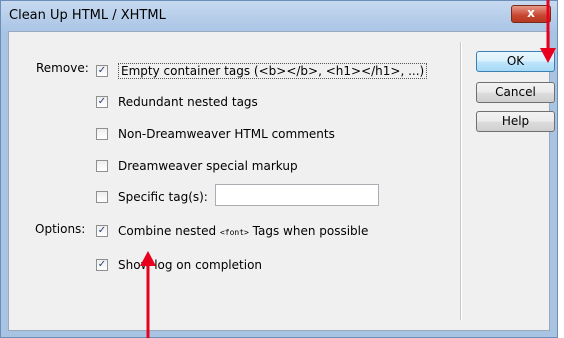 The image size is (564, 338). I want to click on redundant-nested-tags-option: ✓ Redundant nested tags, so click(177, 102).